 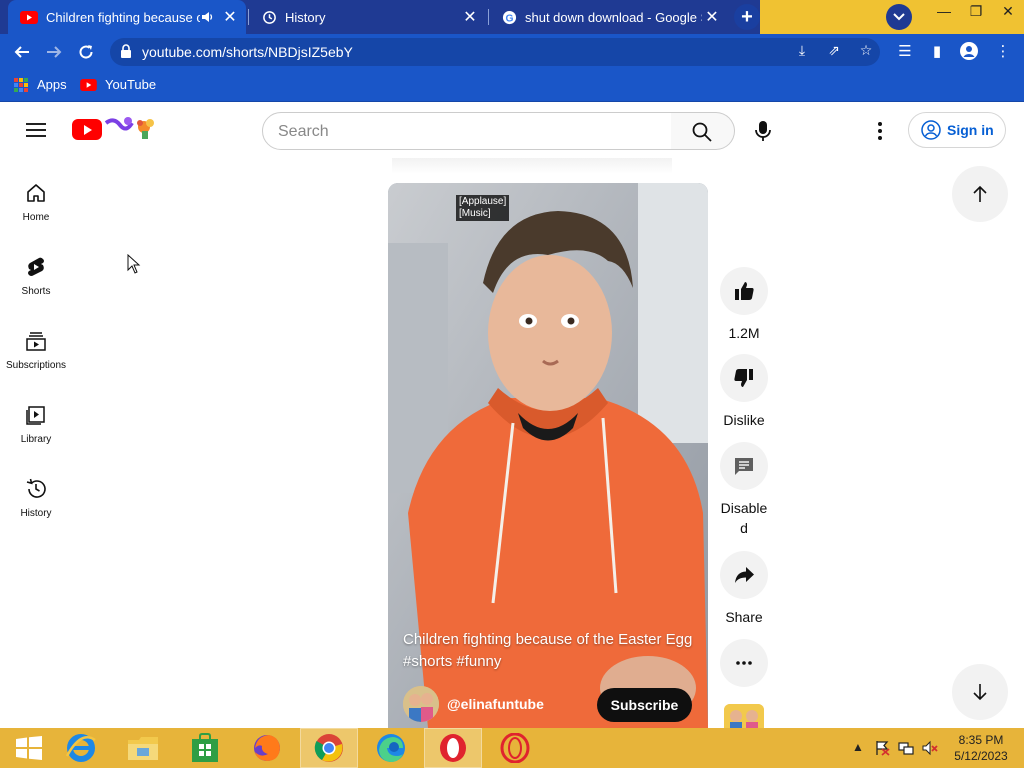 I want to click on dislike-button, so click(x=744, y=378).